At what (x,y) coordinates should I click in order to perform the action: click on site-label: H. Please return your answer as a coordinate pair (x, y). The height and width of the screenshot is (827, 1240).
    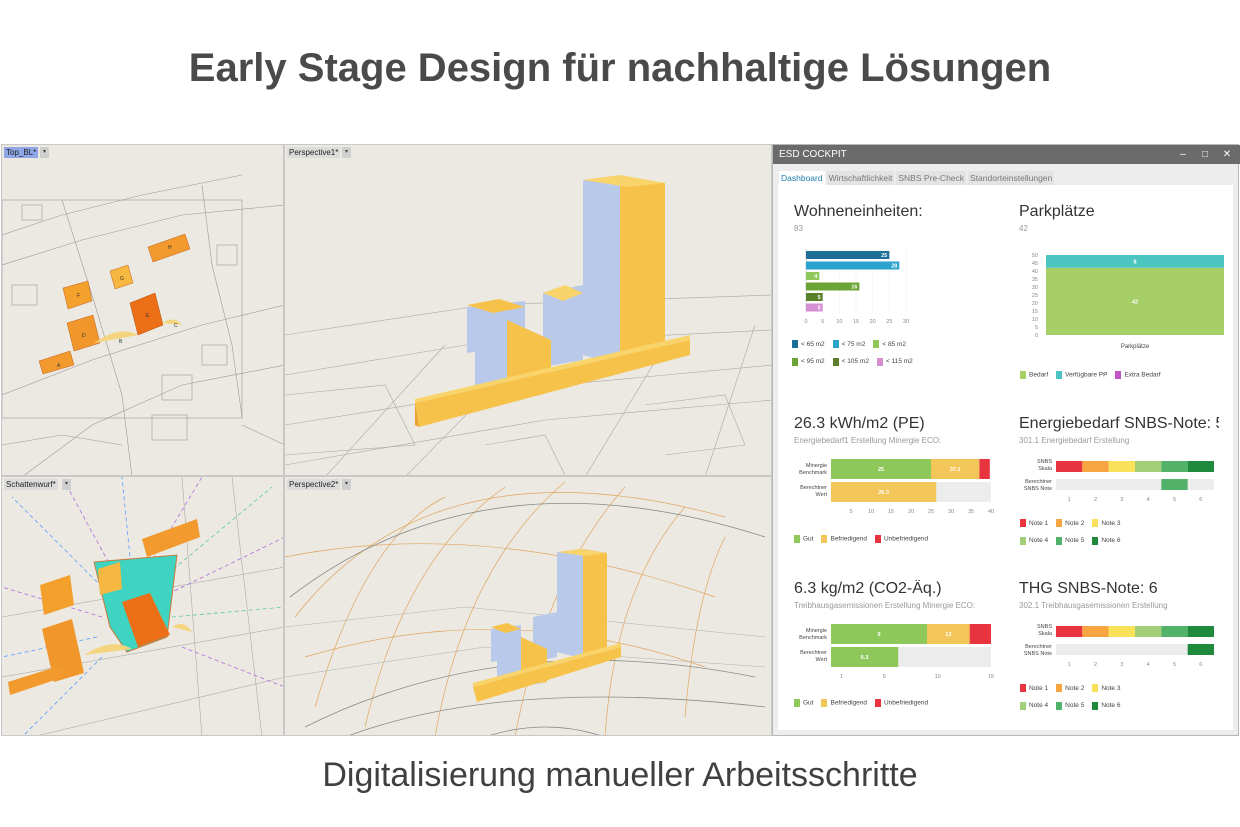
    Looking at the image, I should click on (170, 248).